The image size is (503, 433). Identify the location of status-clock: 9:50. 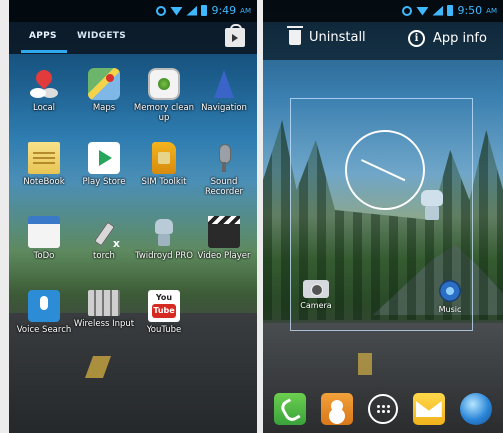
(470, 10).